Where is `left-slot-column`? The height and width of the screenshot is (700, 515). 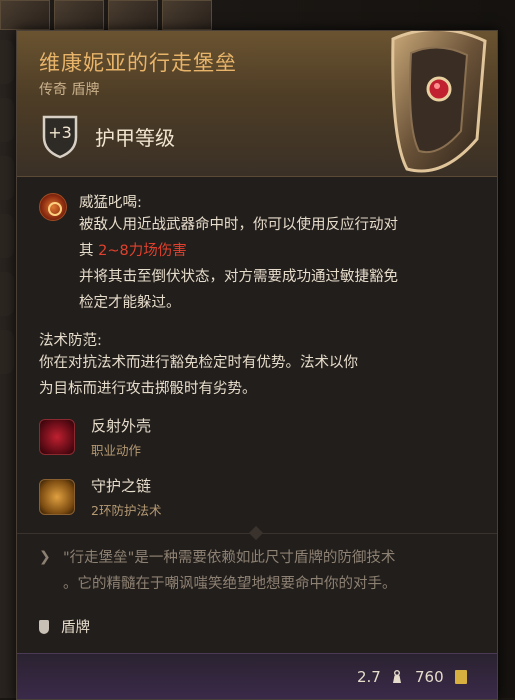
left-slot-column is located at coordinates (8, 340).